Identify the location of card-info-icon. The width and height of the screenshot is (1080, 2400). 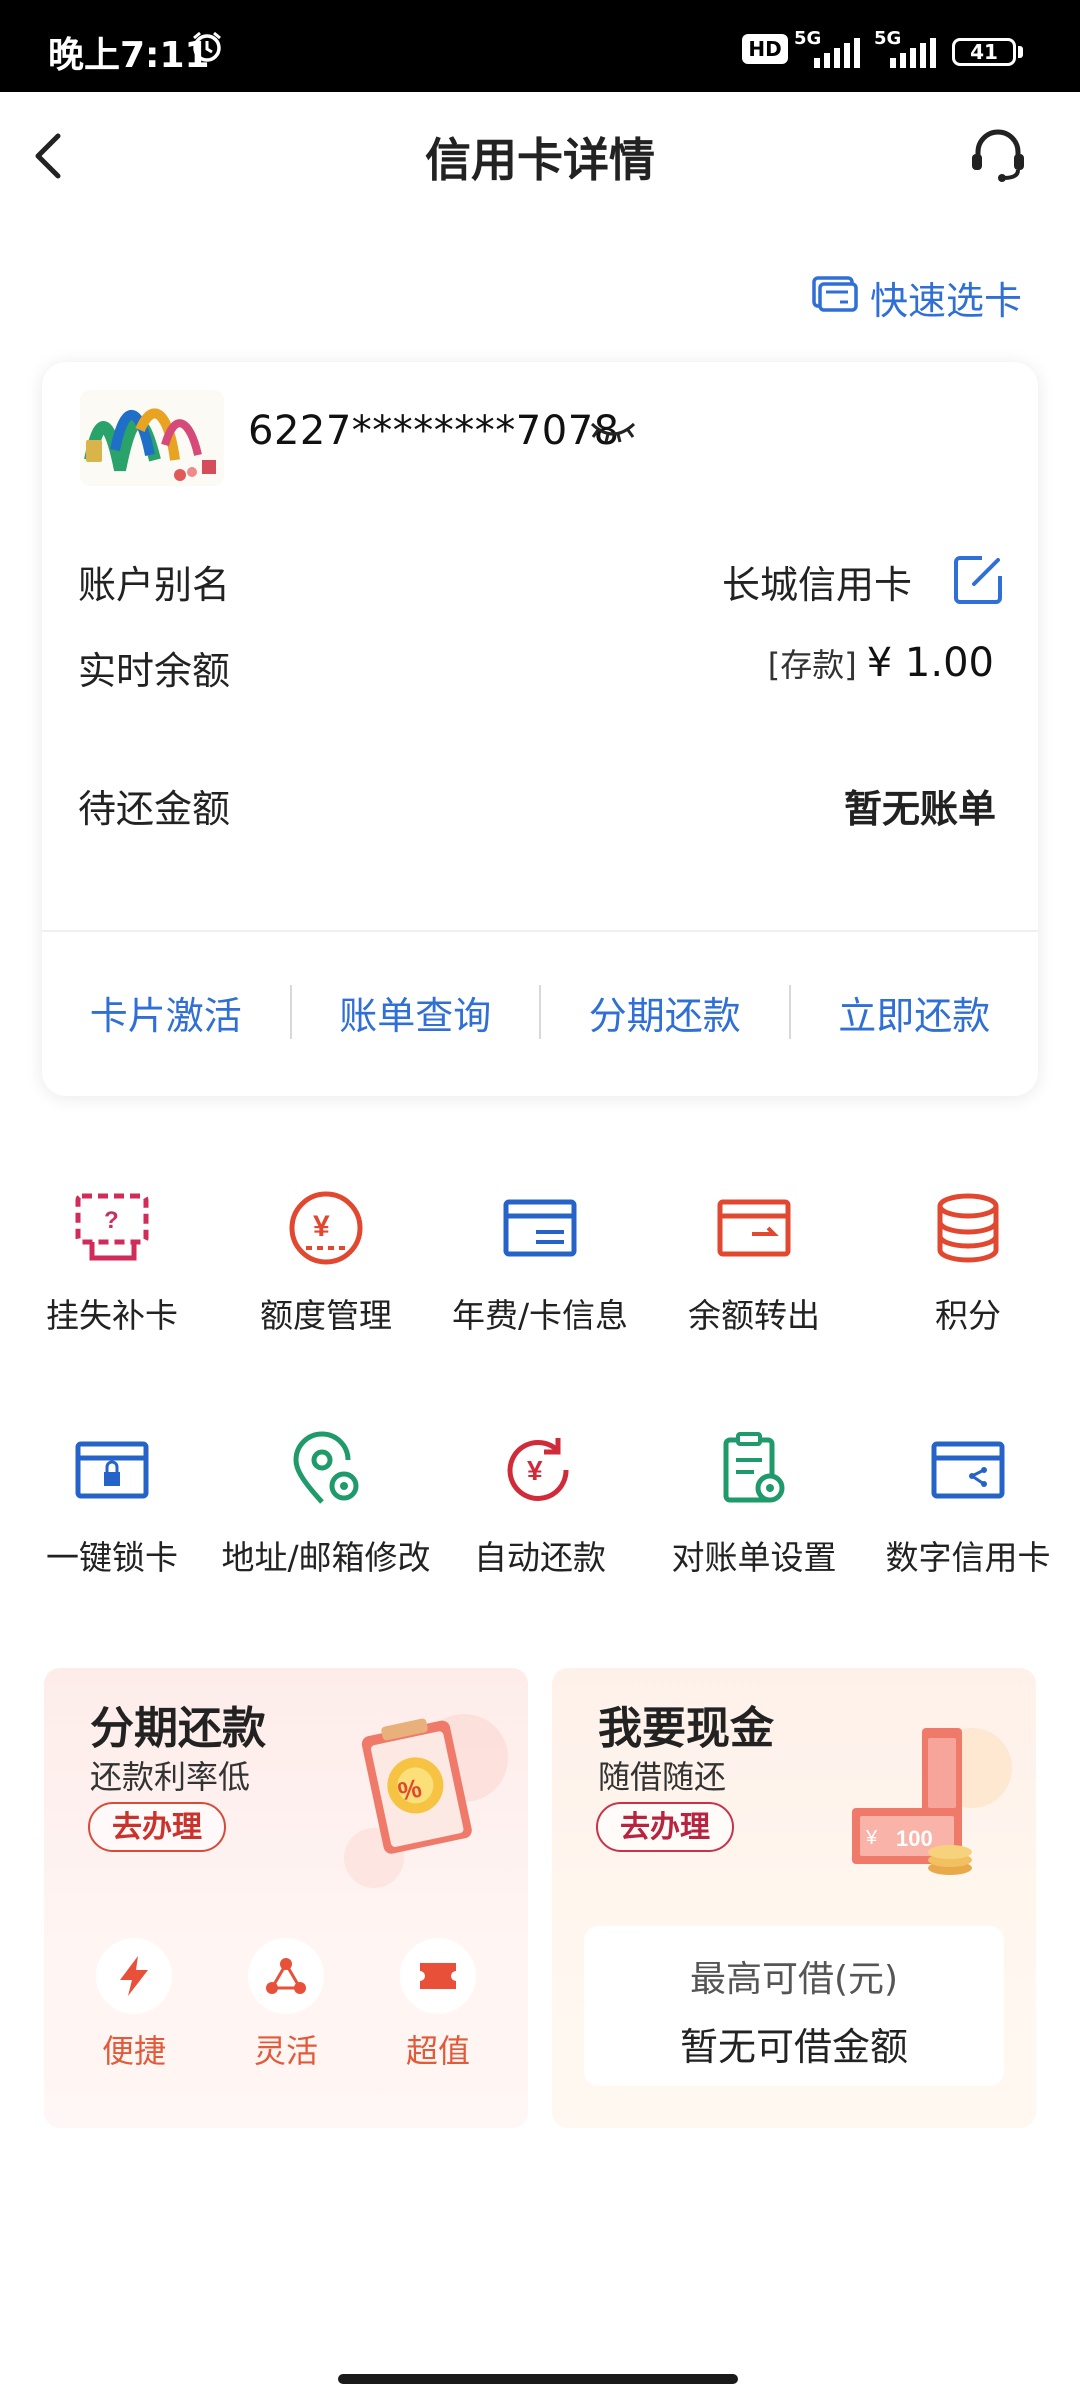
(540, 1228).